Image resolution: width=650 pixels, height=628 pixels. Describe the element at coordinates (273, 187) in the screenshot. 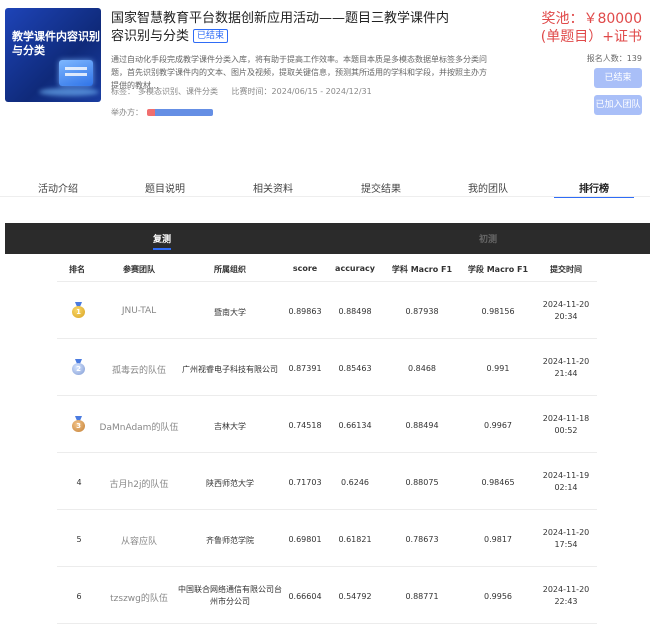

I see `tab-materials: 相关资料` at that location.